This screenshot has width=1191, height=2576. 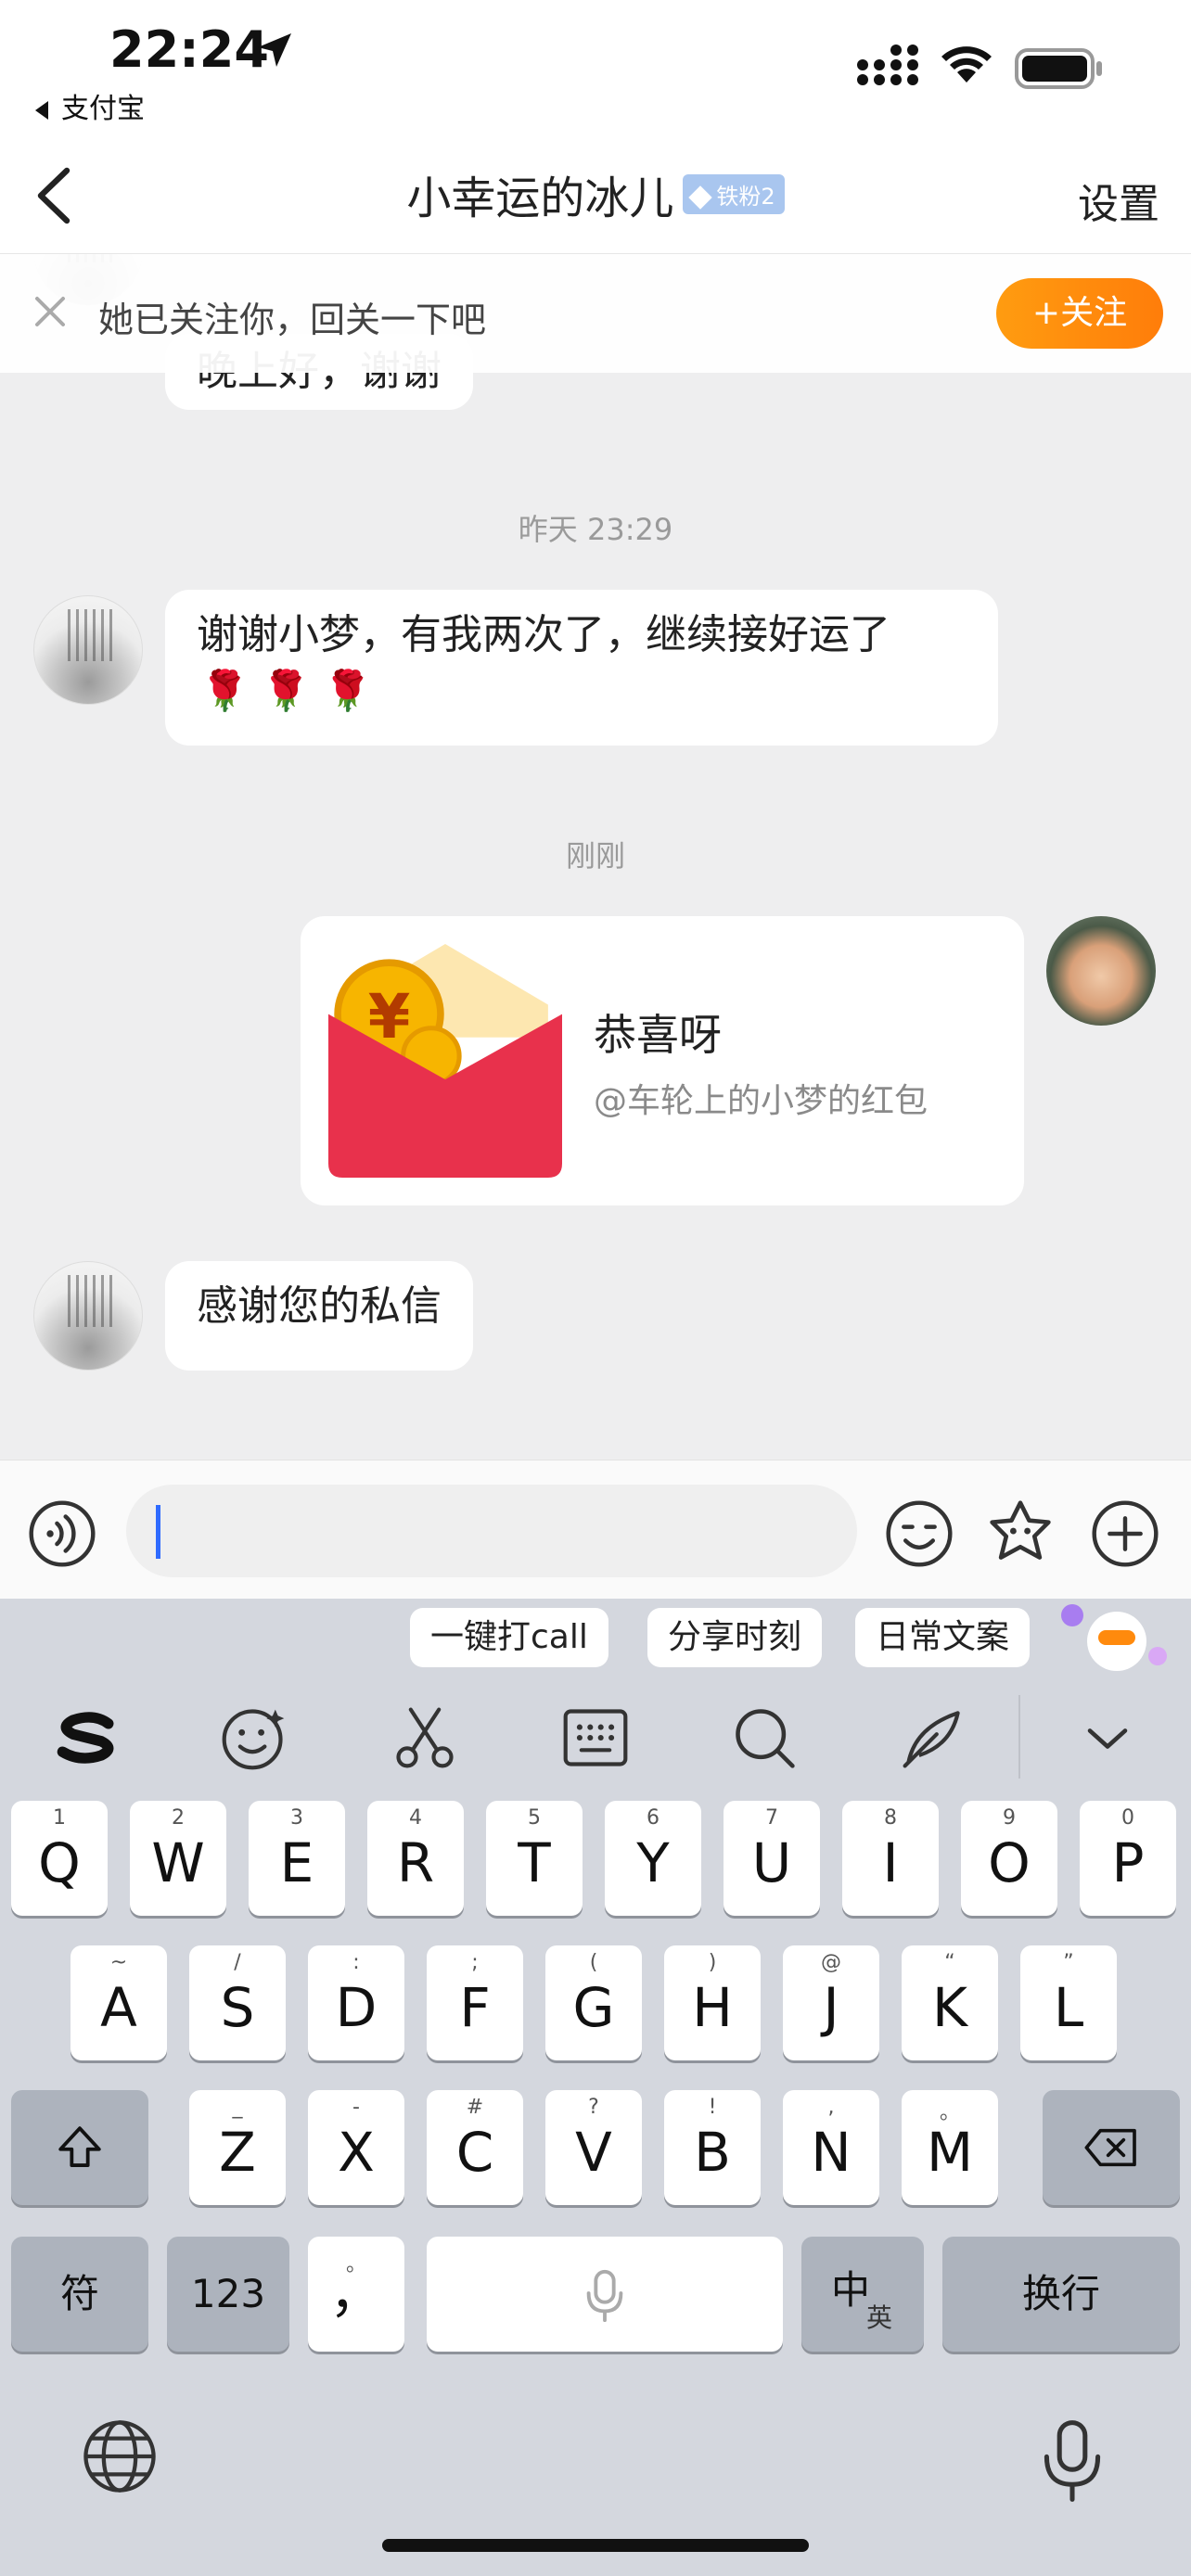 I want to click on shift-arrow-icon, so click(x=79, y=2146).